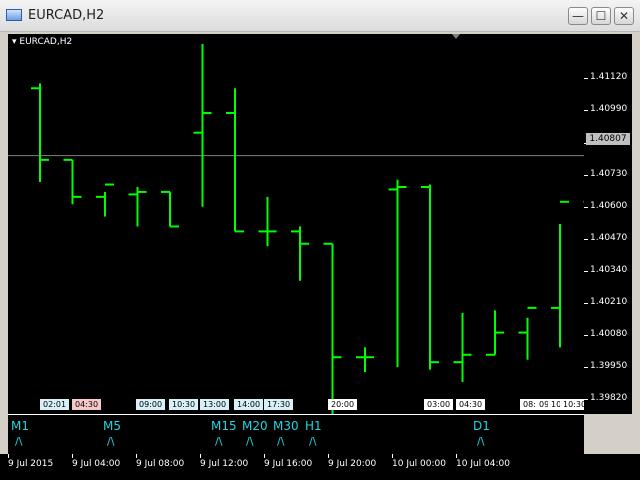 This screenshot has height=480, width=640. Describe the element at coordinates (255, 426) in the screenshot. I see `timeframe-m20: M20` at that location.